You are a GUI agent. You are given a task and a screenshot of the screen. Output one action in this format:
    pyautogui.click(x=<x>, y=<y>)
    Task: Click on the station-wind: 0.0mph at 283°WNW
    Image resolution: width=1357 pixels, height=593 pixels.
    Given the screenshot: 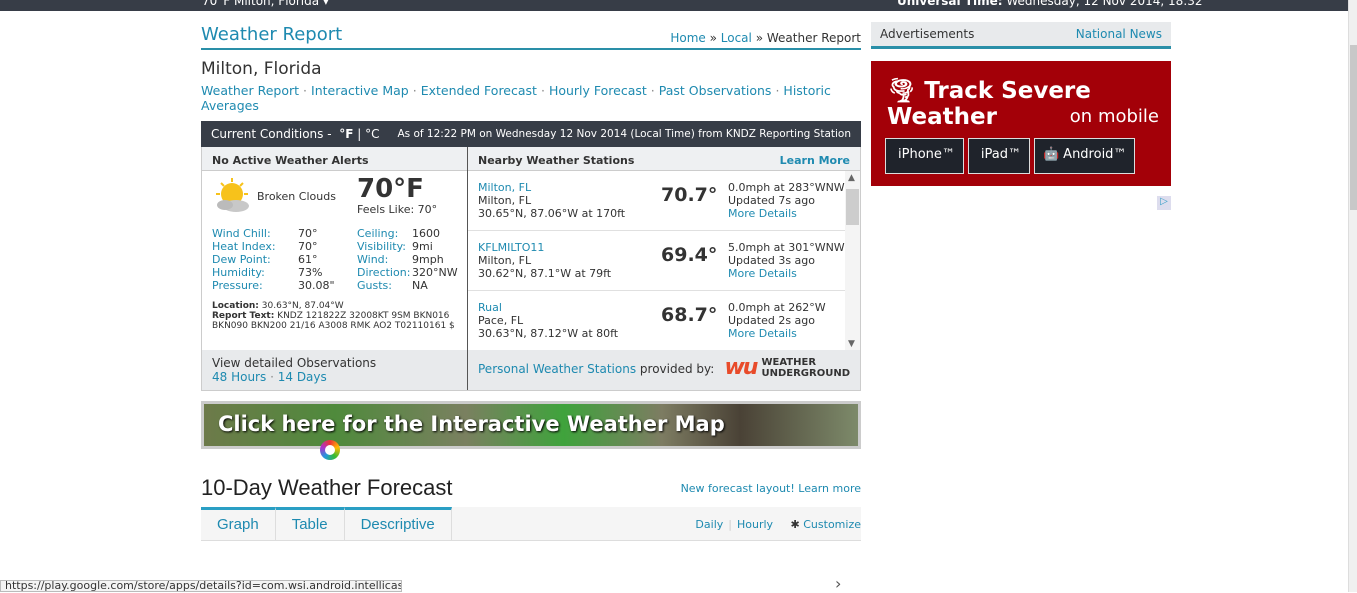 What is the action you would take?
    pyautogui.click(x=786, y=187)
    